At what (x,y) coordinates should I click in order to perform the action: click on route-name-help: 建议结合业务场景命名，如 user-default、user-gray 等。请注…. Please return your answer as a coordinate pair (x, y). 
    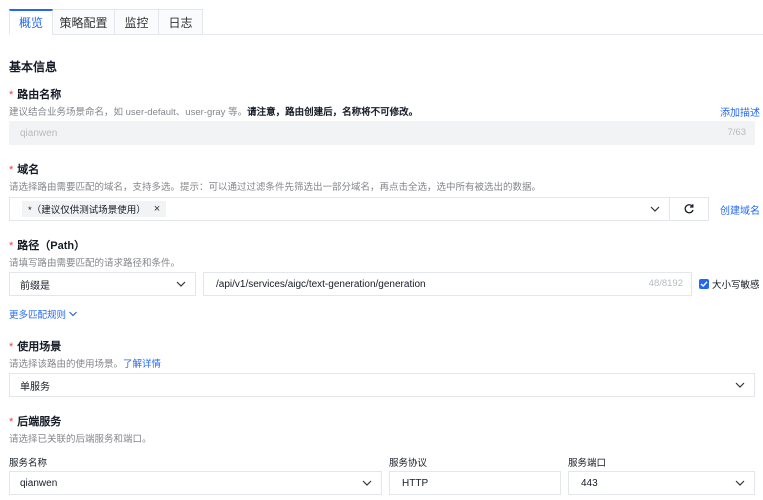
    Looking at the image, I should click on (213, 111).